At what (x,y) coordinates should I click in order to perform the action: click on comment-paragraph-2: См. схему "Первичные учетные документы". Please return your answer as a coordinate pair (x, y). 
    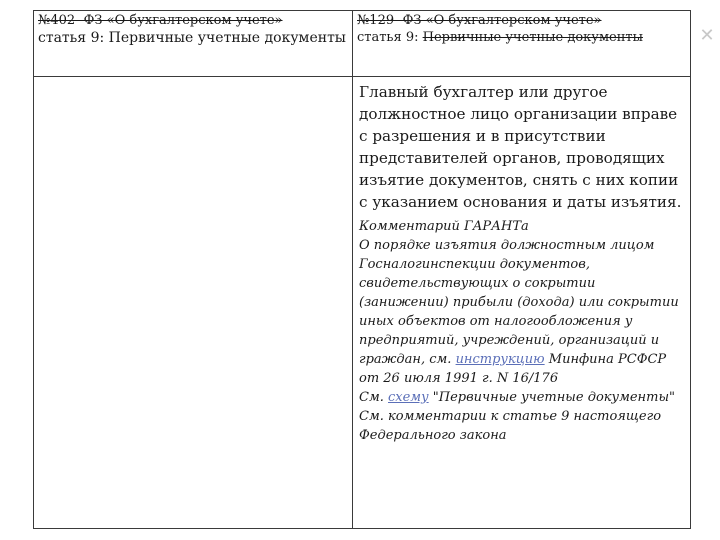
    Looking at the image, I should click on (522, 397).